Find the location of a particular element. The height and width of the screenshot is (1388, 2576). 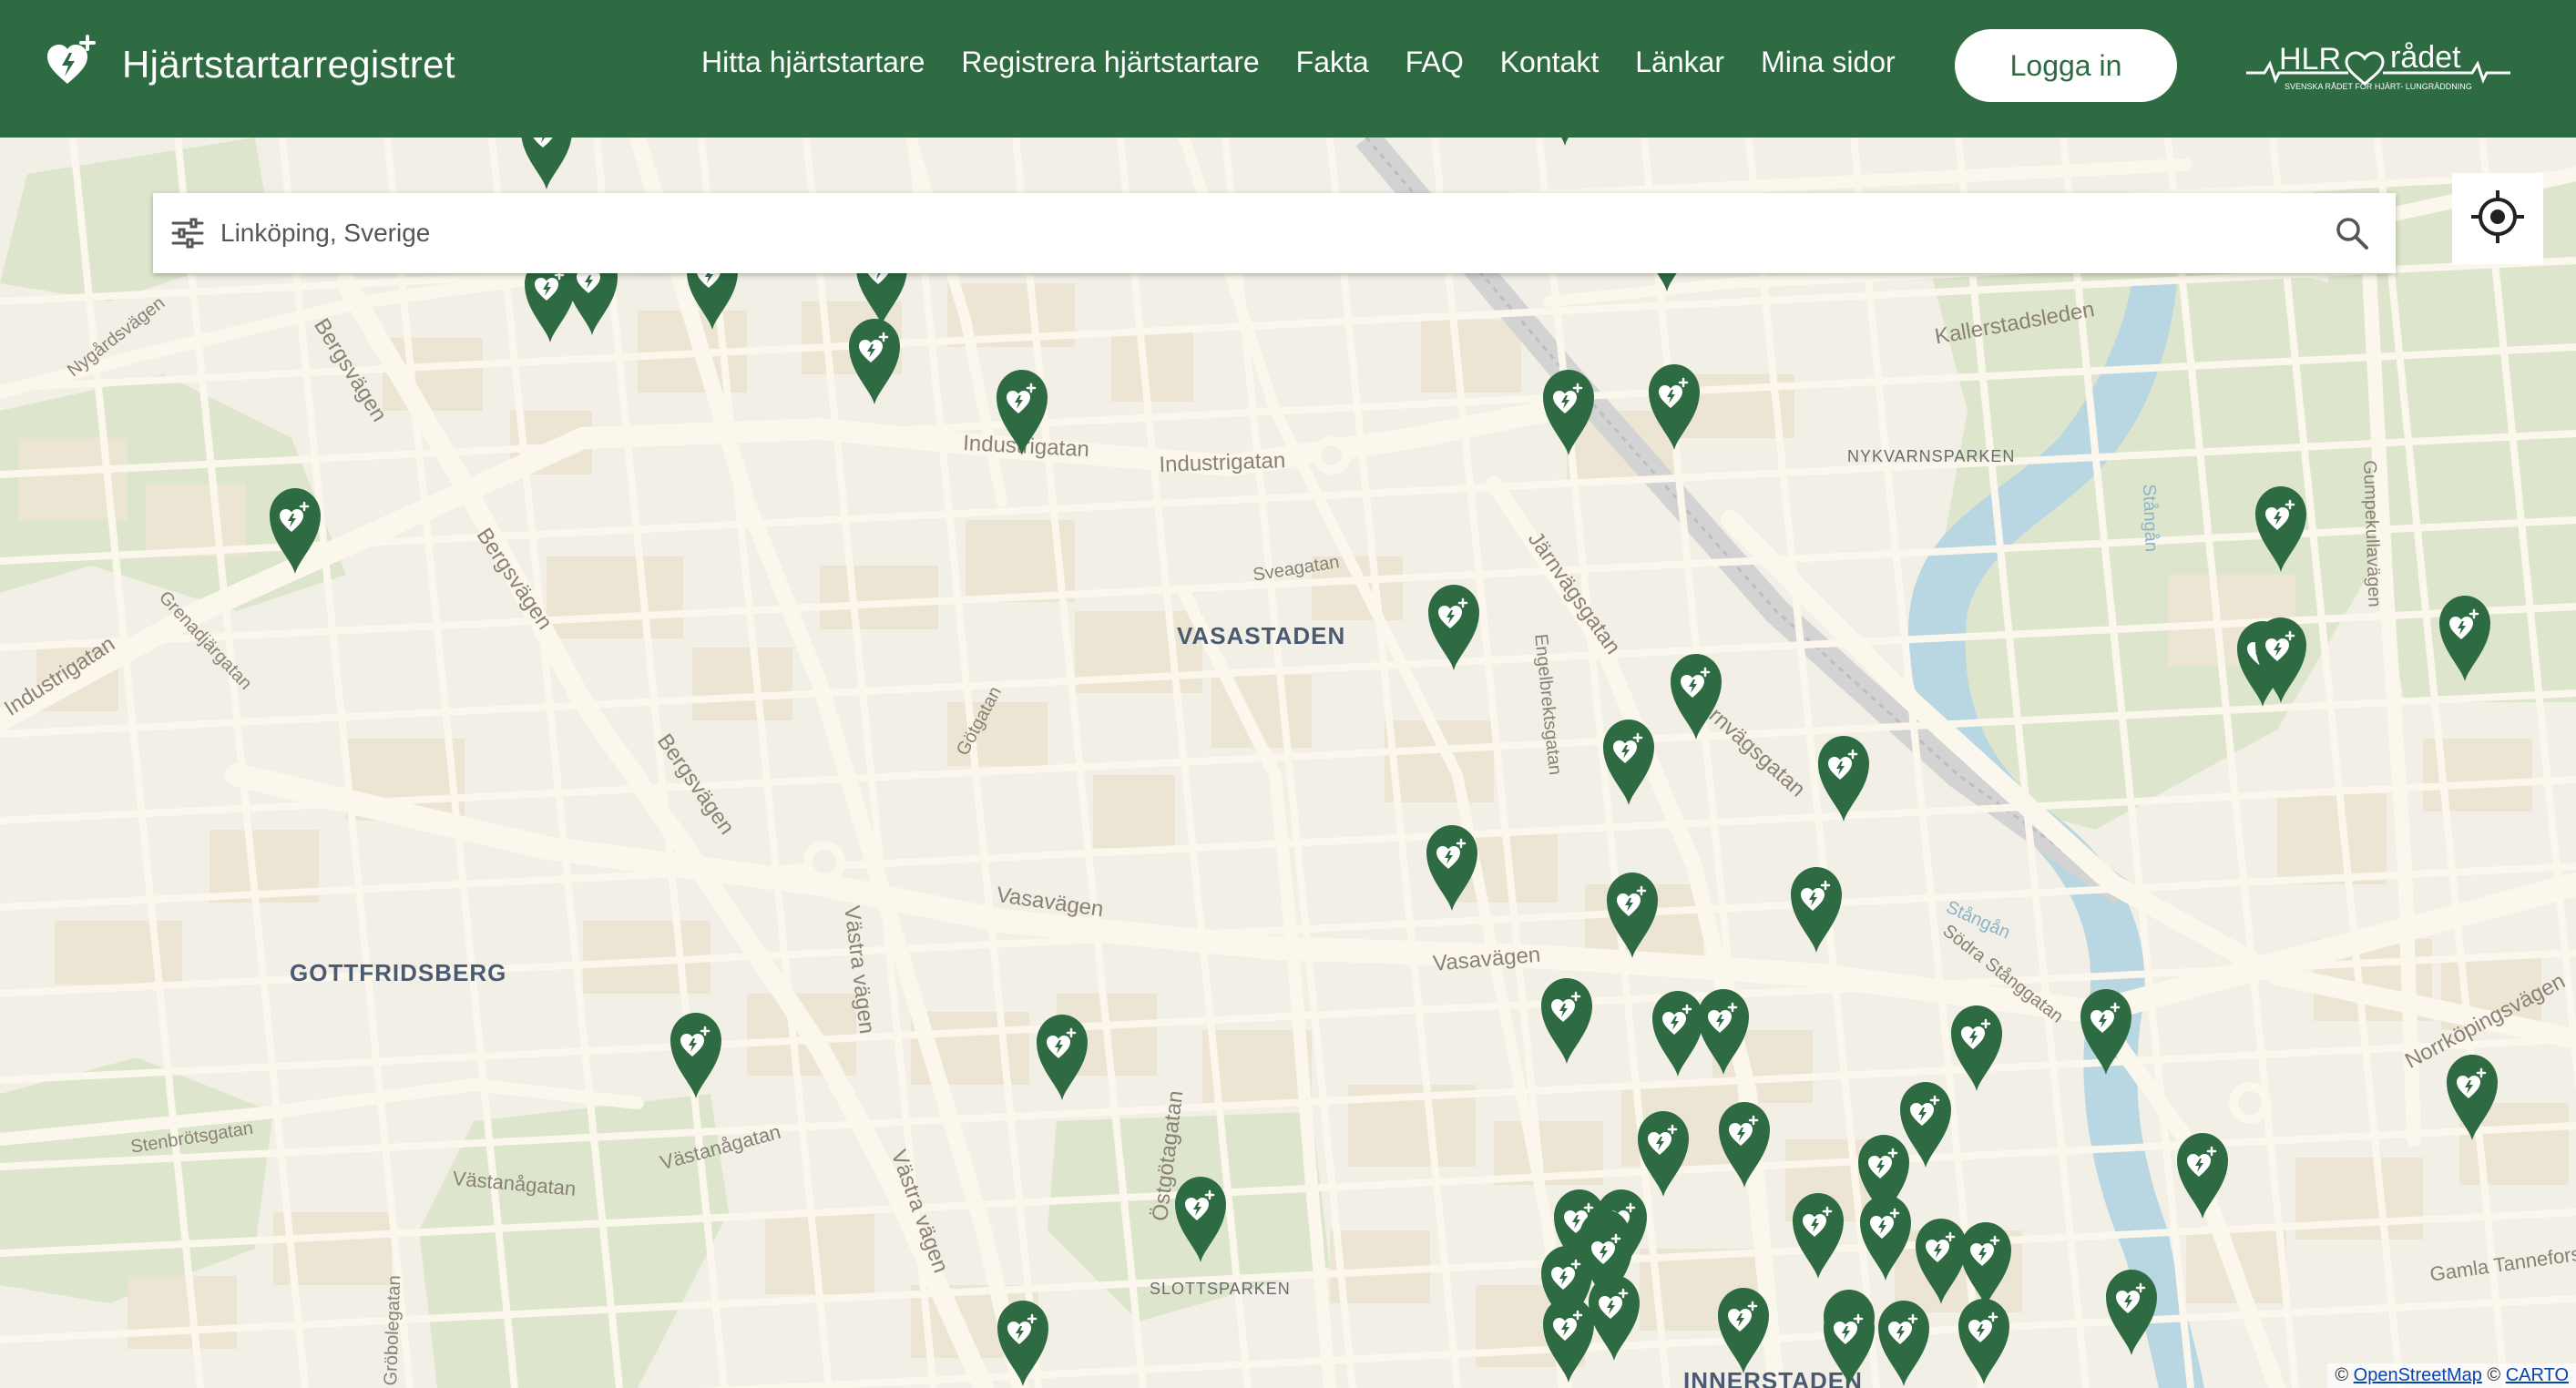

search-bar is located at coordinates (1274, 233).